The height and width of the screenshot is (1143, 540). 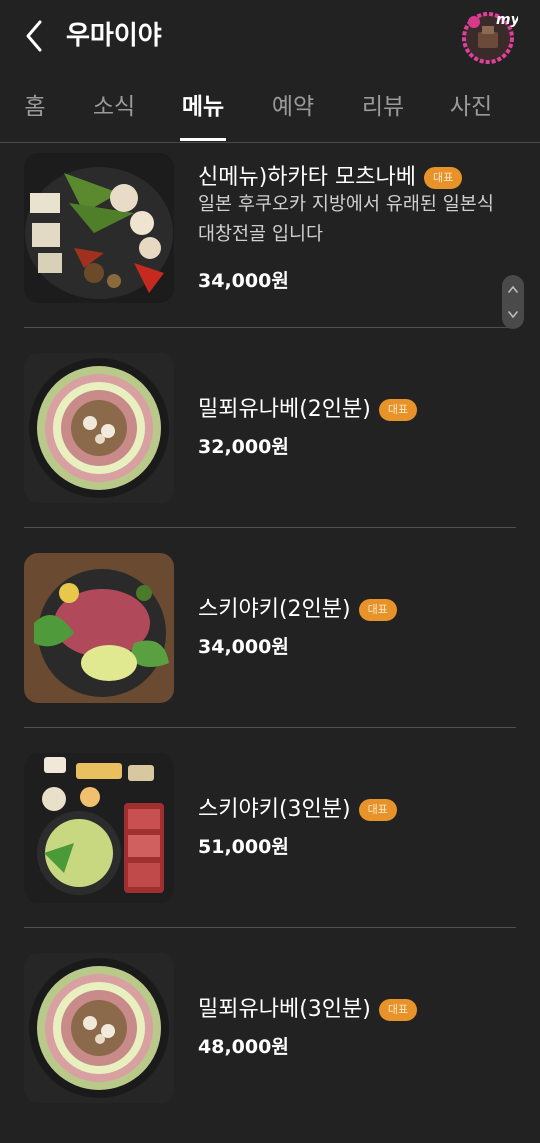 I want to click on menu-item-name: 밀푀유나베(3인분), so click(x=284, y=1009).